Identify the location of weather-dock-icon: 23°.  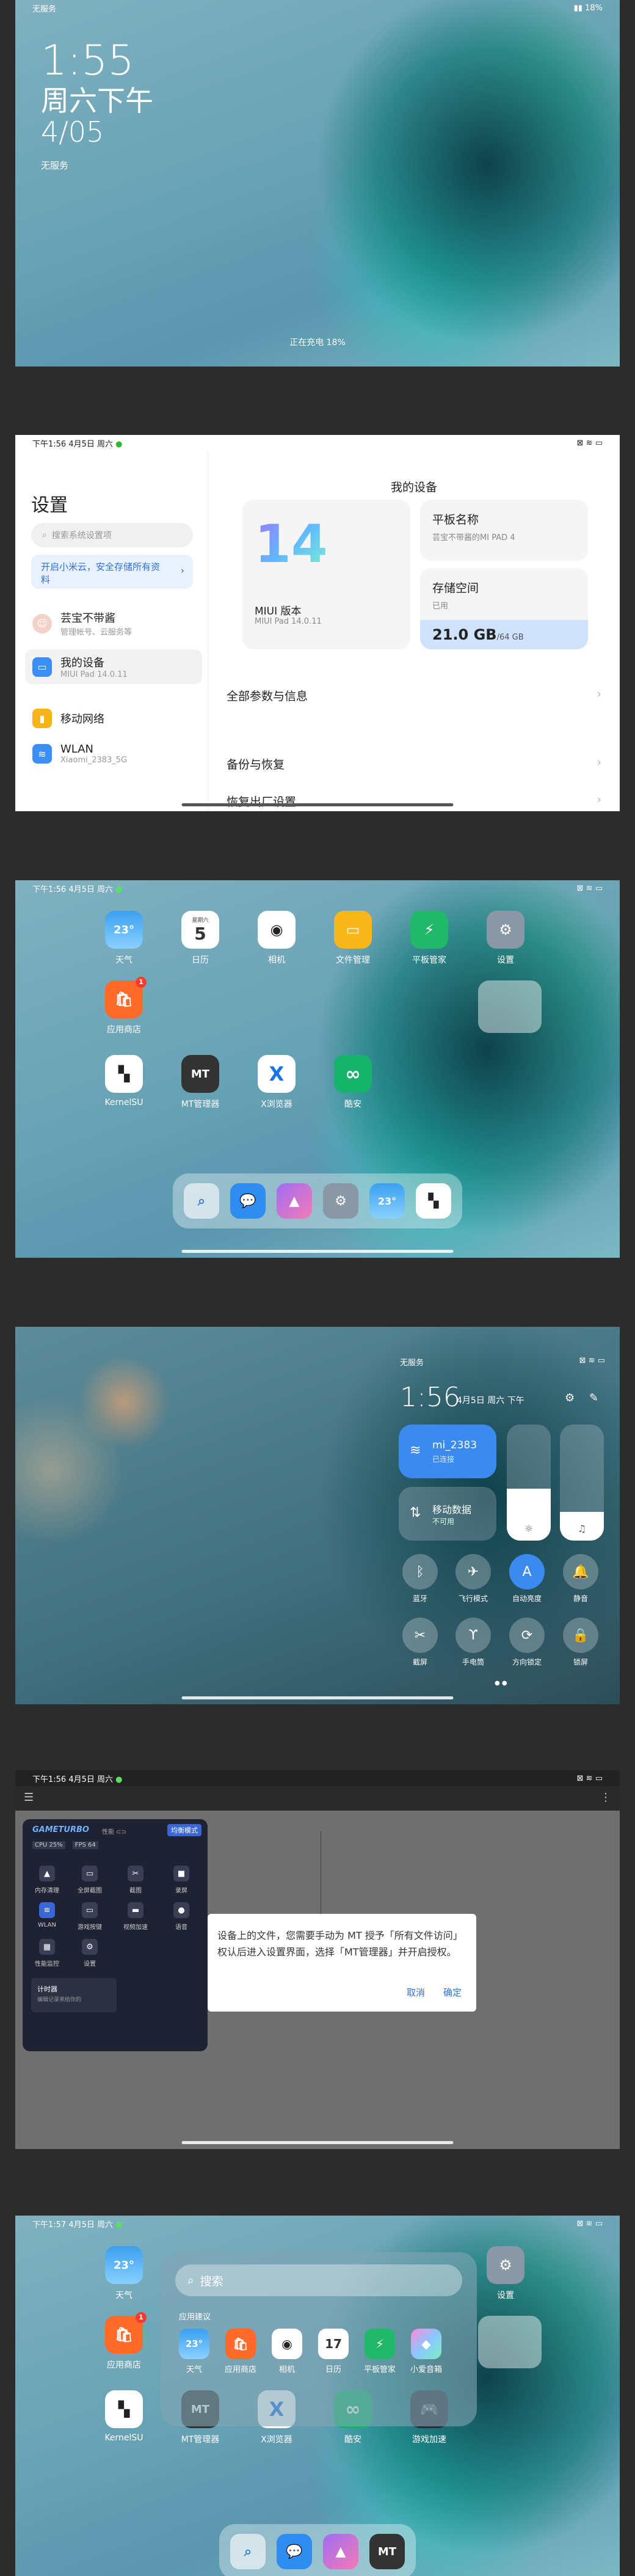
(387, 1201).